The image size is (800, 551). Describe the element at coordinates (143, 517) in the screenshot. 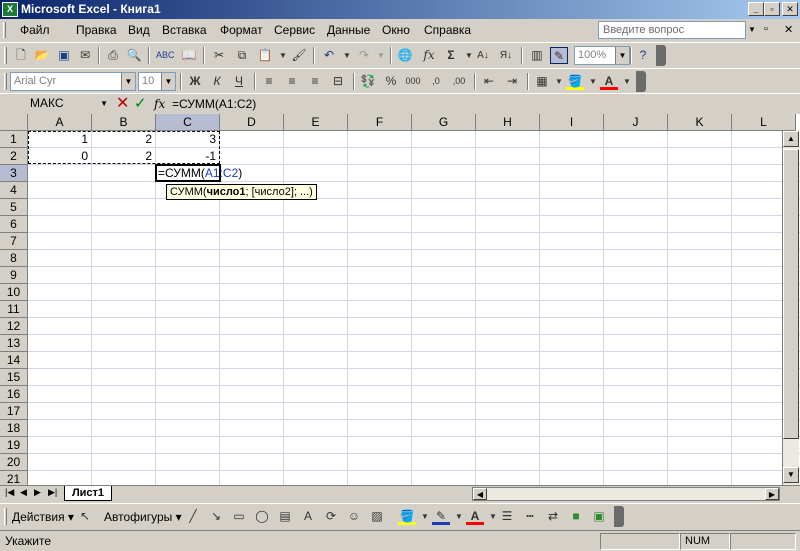

I see `autoshapes-menu: Автофигуры ▾` at that location.